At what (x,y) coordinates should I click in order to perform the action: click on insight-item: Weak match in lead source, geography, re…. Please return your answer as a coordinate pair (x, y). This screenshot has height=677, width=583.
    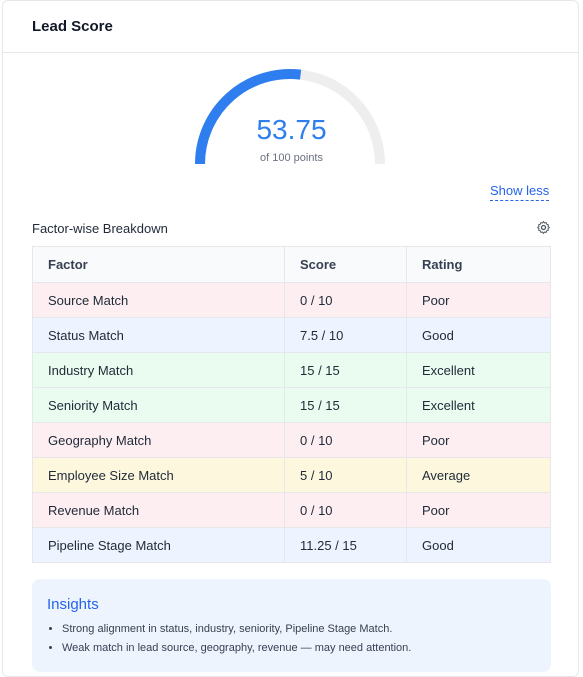
    Looking at the image, I should click on (299, 648).